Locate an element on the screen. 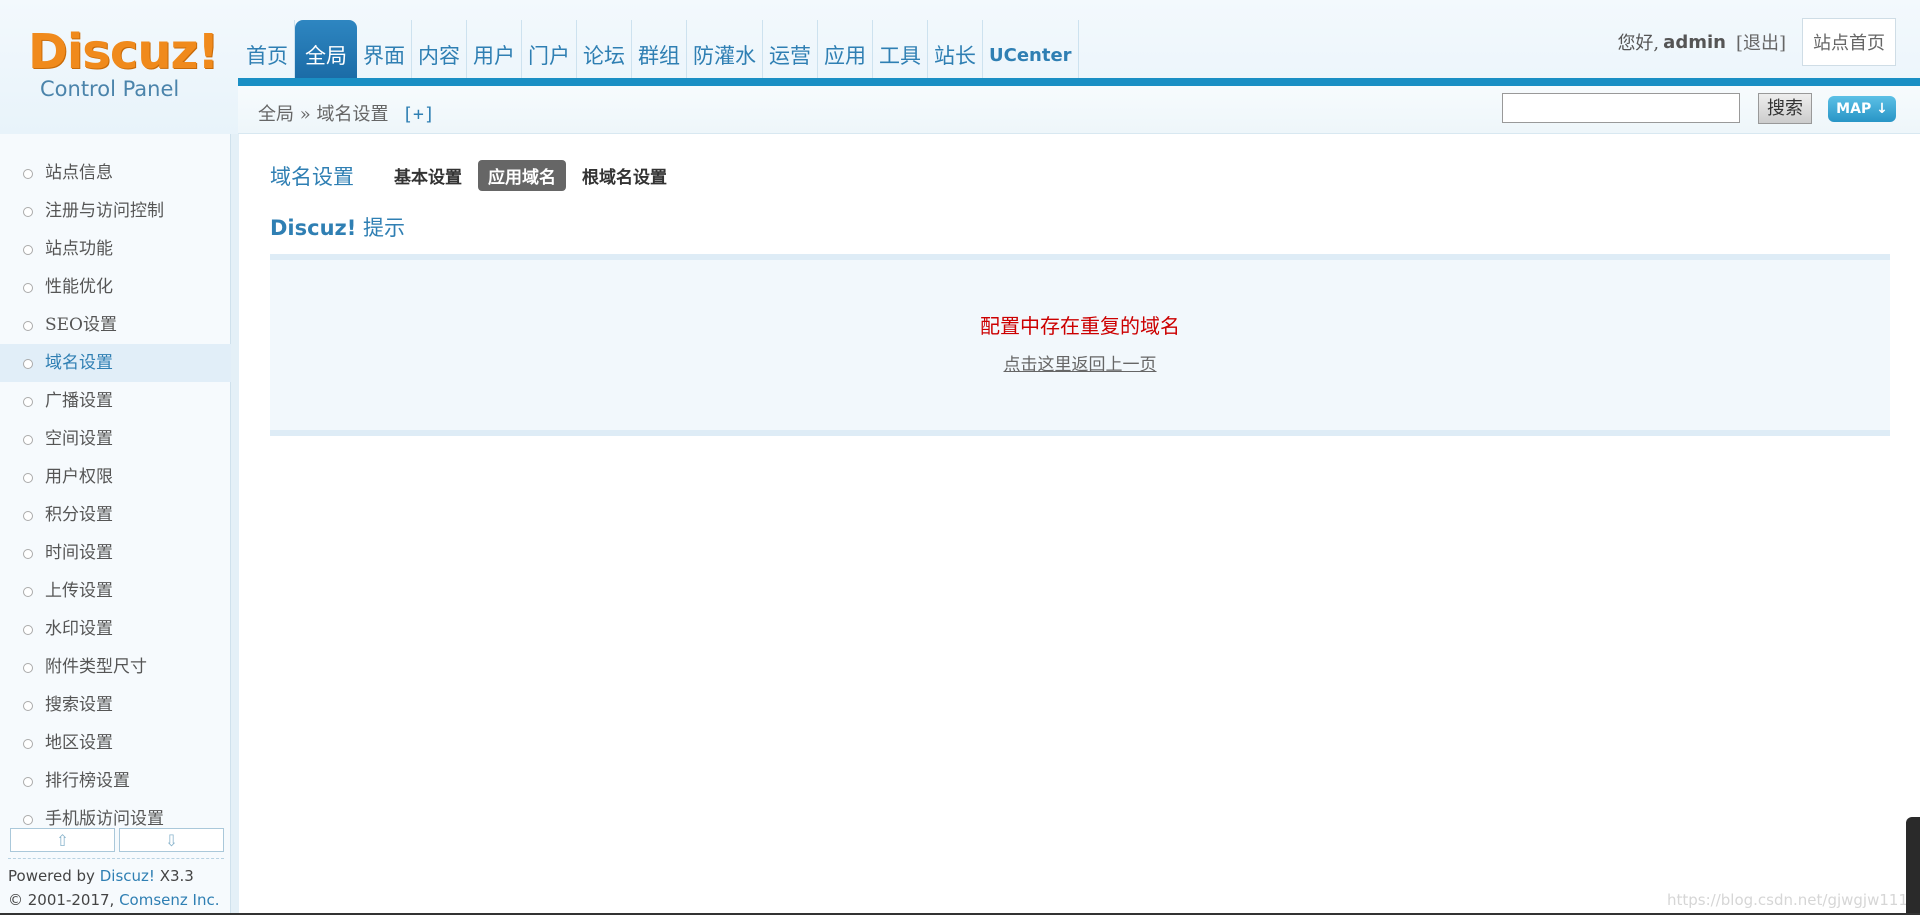 This screenshot has height=915, width=1920. nav-user: 用户 is located at coordinates (494, 51).